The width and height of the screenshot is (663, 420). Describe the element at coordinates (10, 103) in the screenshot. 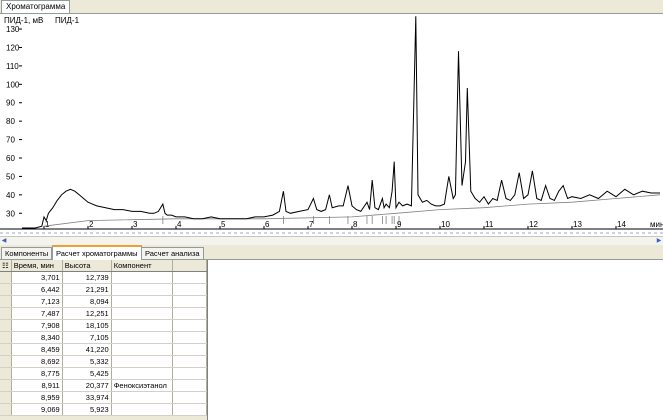

I see `y-tick-label: 90` at that location.